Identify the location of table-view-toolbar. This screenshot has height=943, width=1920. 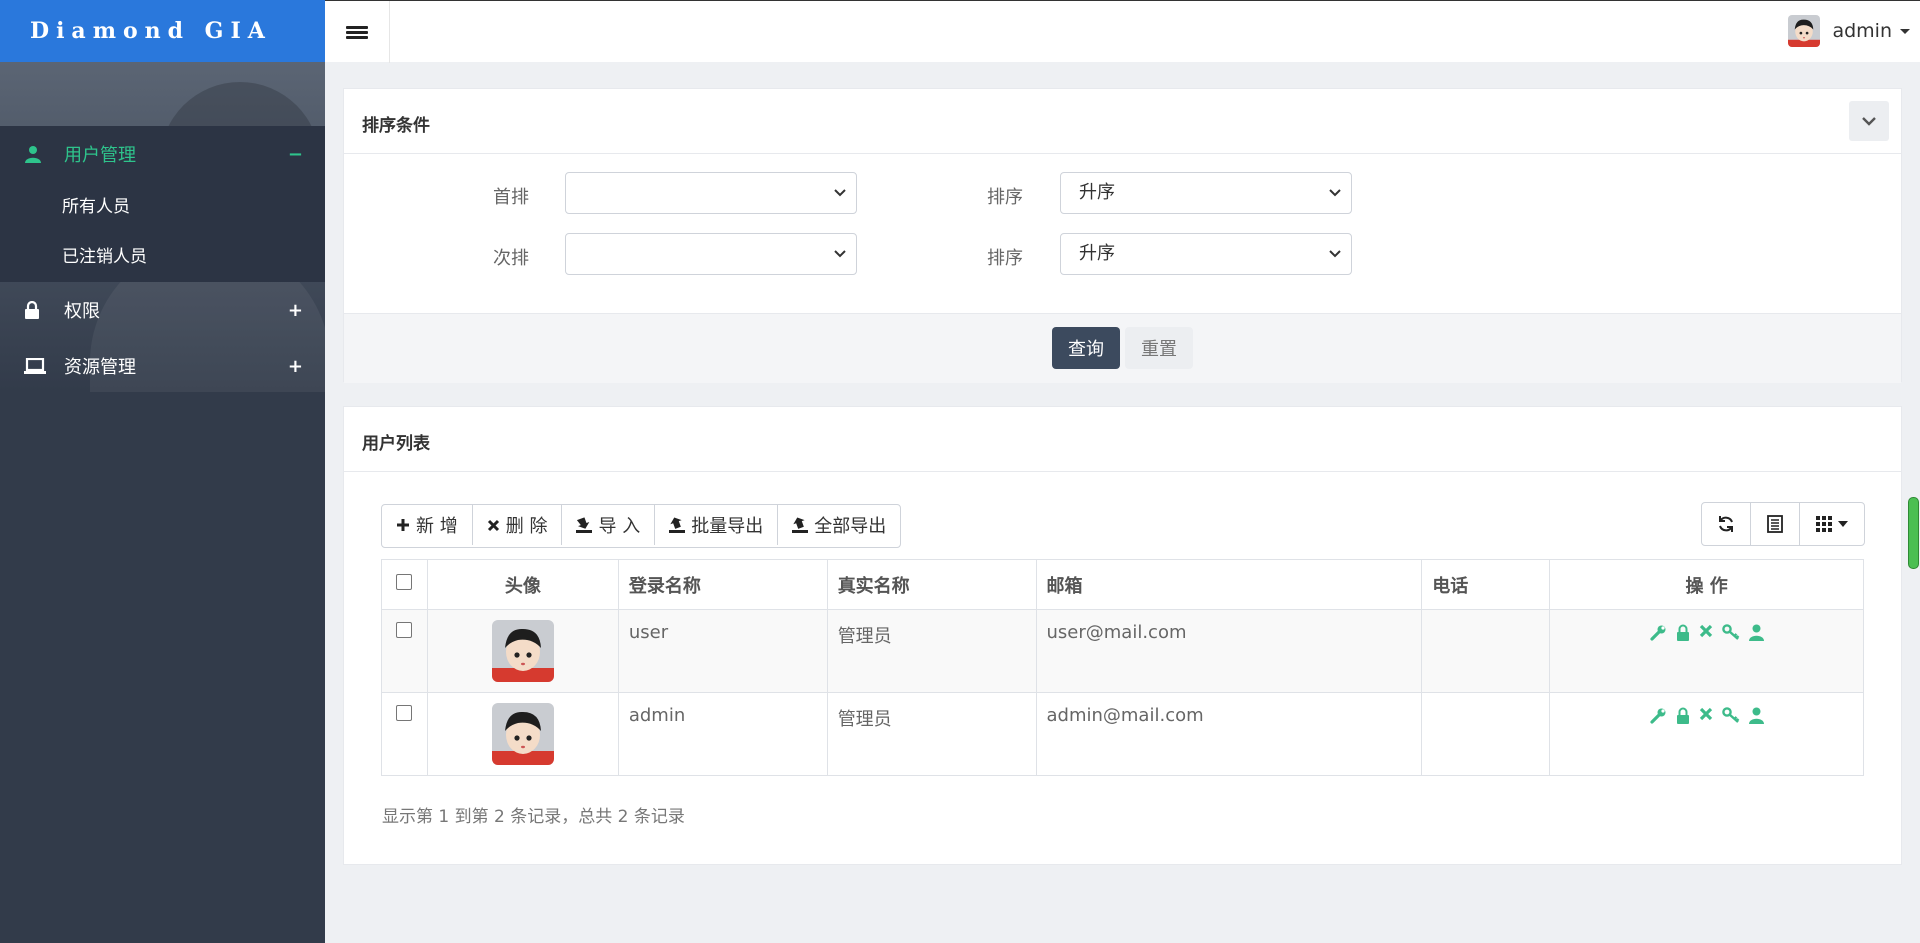
(1783, 524).